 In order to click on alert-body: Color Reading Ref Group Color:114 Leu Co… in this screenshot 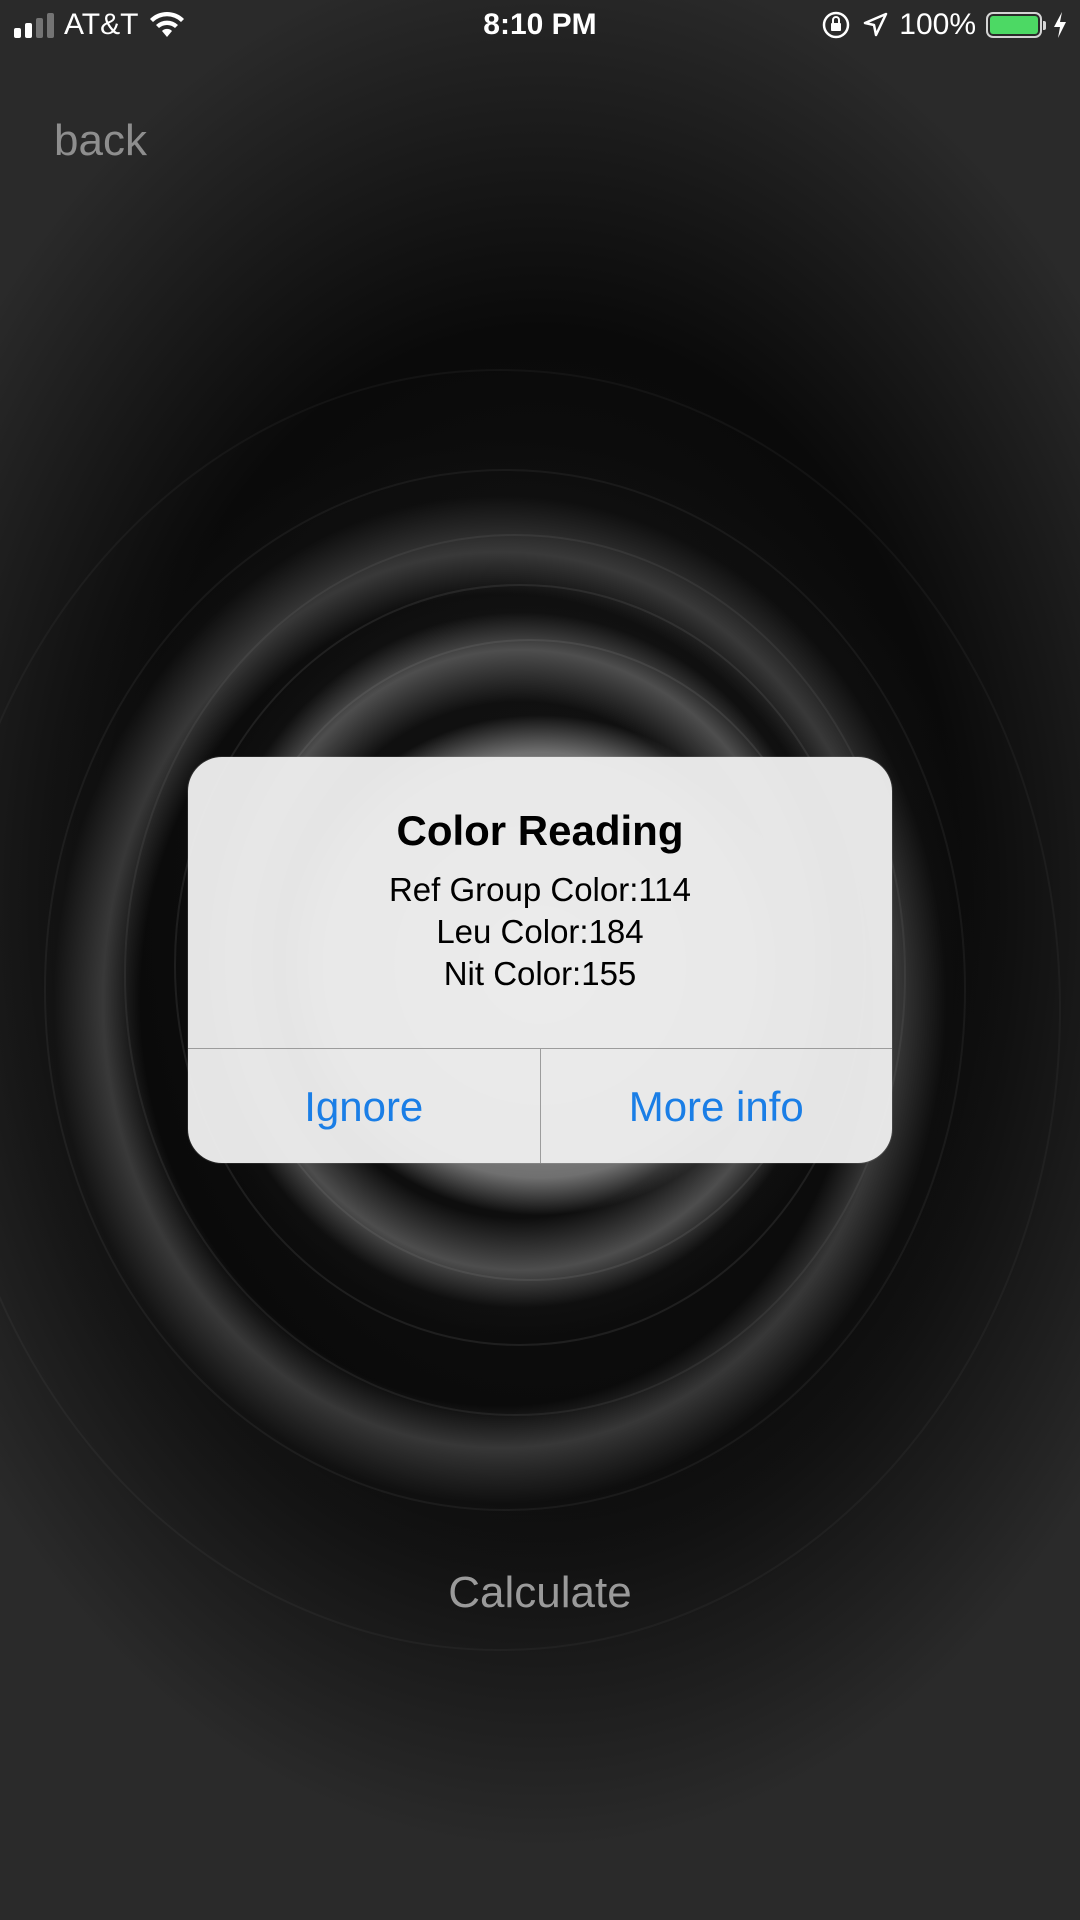, I will do `click(540, 902)`.